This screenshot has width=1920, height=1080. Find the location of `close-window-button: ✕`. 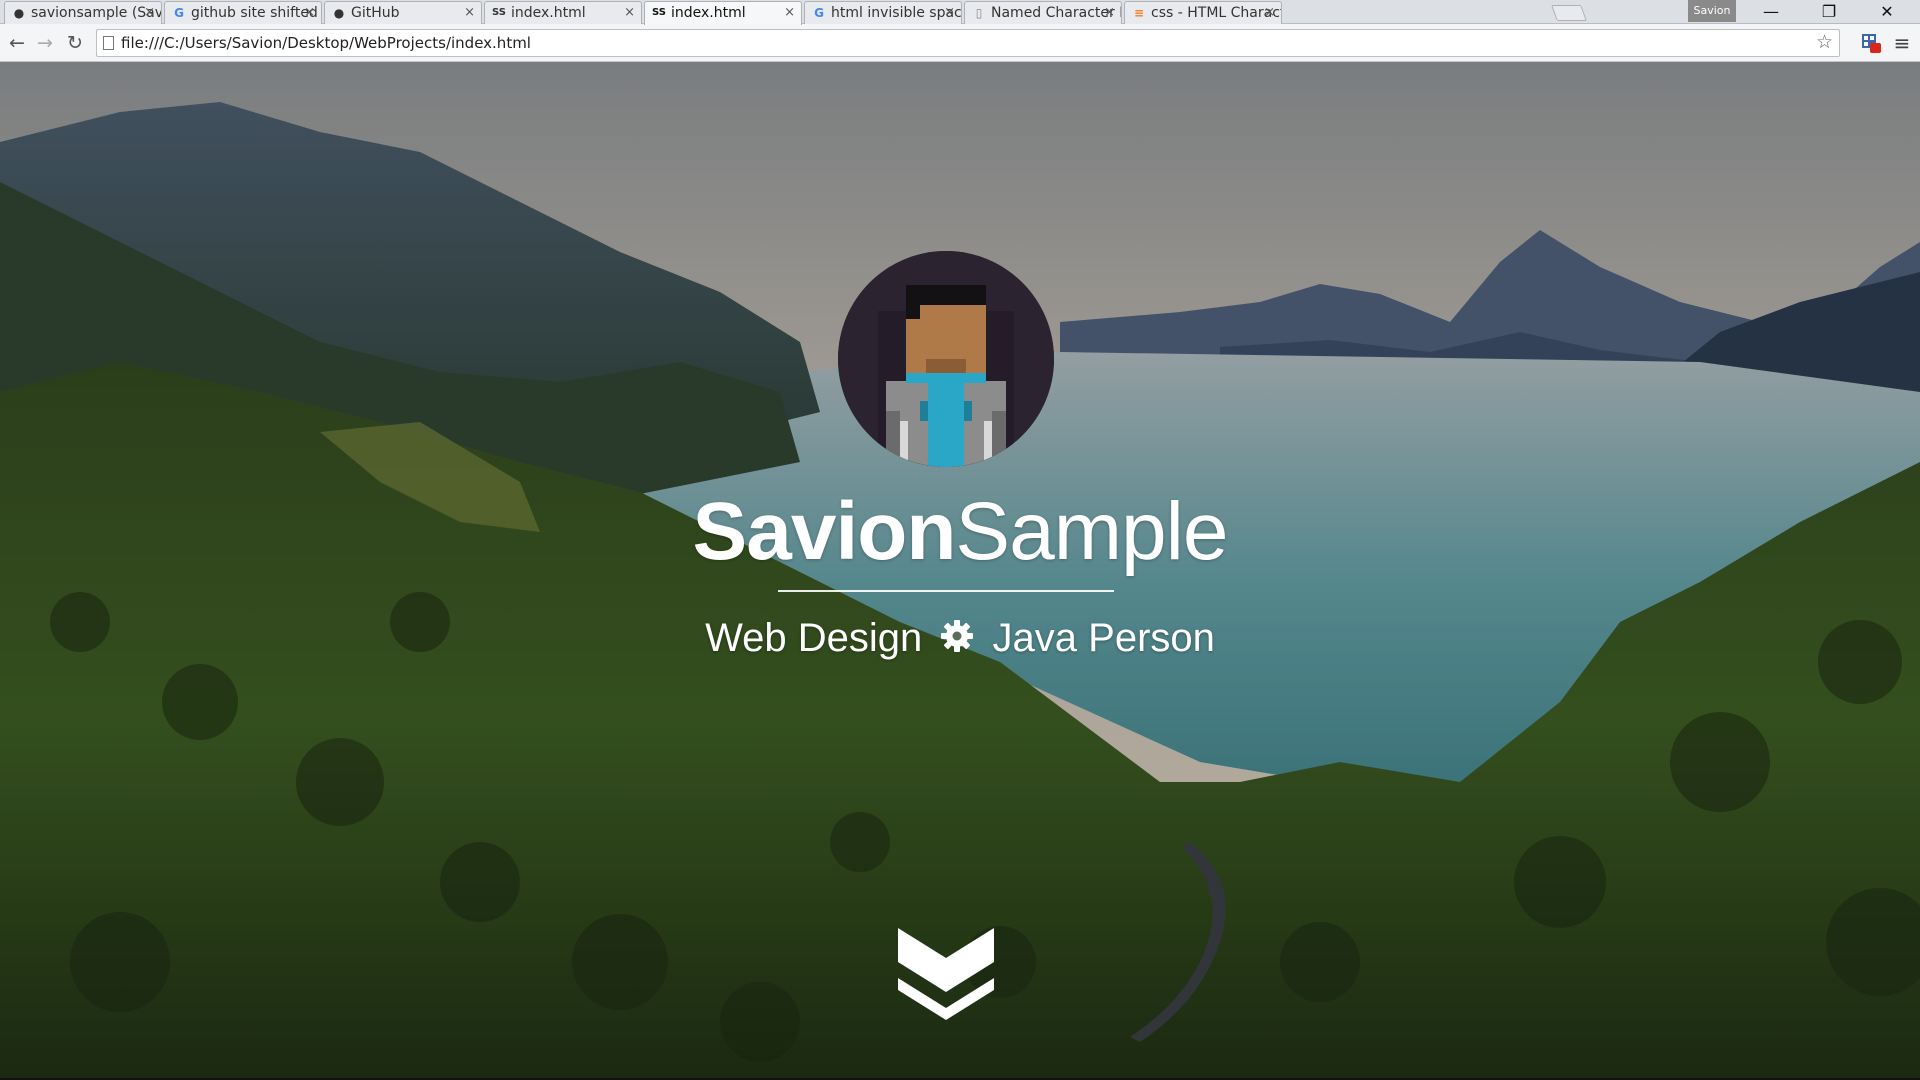

close-window-button: ✕ is located at coordinates (1887, 12).